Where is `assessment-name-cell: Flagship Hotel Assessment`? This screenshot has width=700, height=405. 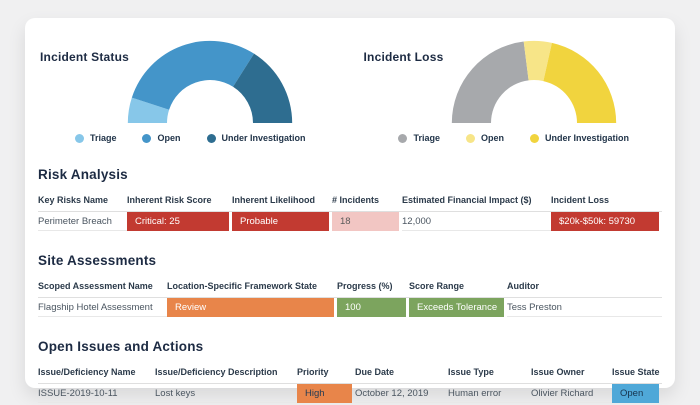 assessment-name-cell: Flagship Hotel Assessment is located at coordinates (102, 307).